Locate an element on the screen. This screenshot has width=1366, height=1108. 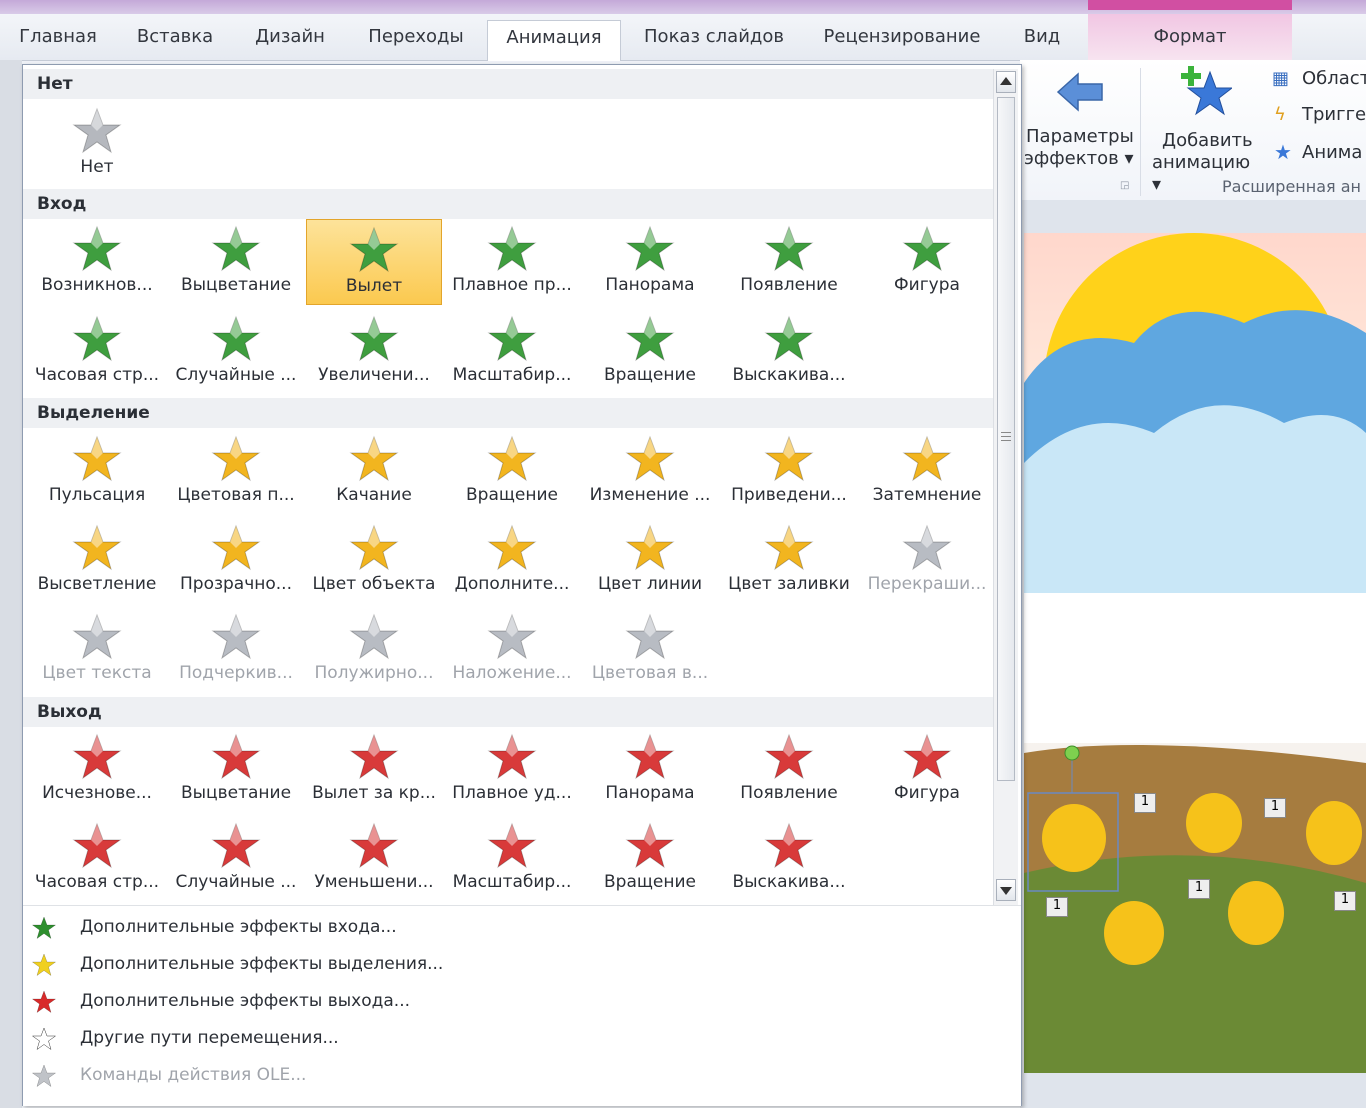
exit-effect-item: Вращение is located at coordinates (650, 859).